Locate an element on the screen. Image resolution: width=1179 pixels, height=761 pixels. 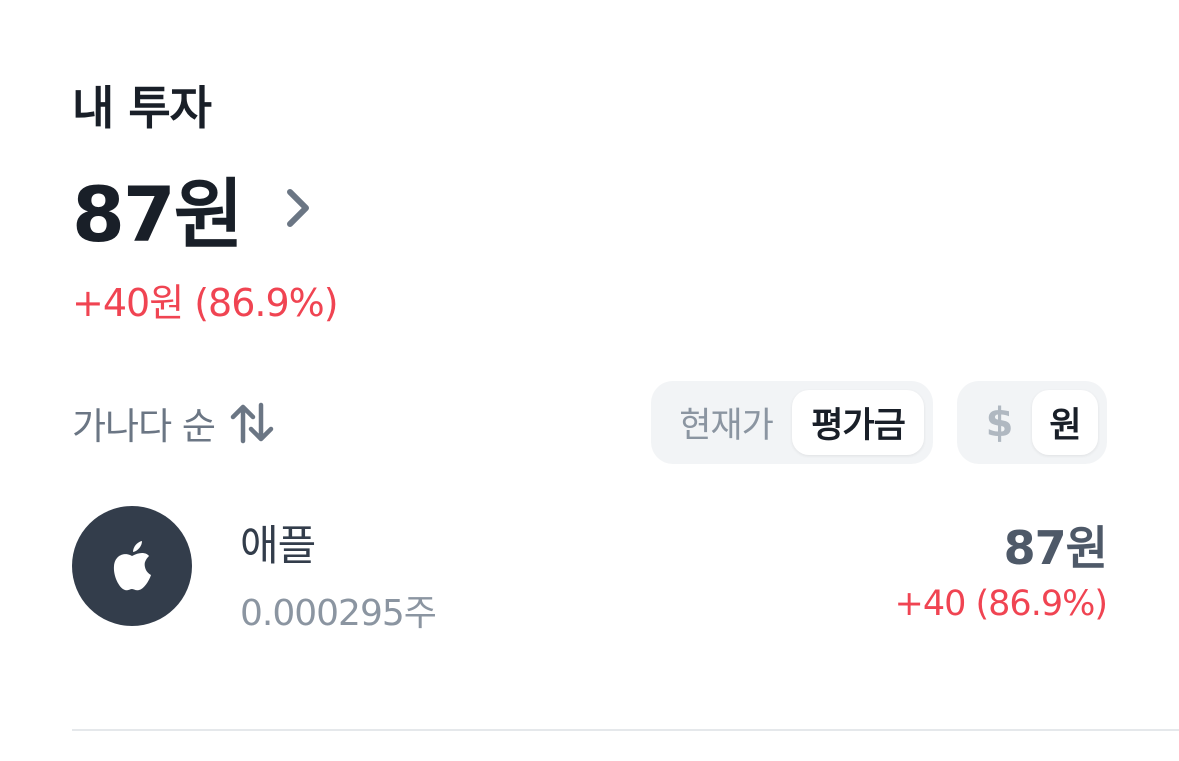
total-investment-button: 87원 is located at coordinates (197, 209).